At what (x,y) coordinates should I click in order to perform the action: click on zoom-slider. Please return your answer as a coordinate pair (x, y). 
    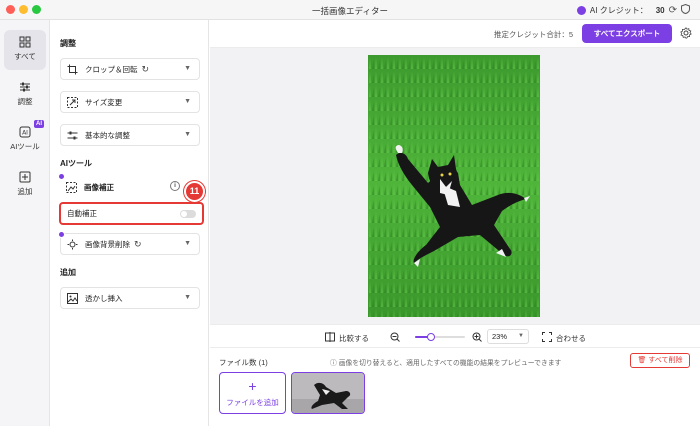
    Looking at the image, I should click on (440, 337).